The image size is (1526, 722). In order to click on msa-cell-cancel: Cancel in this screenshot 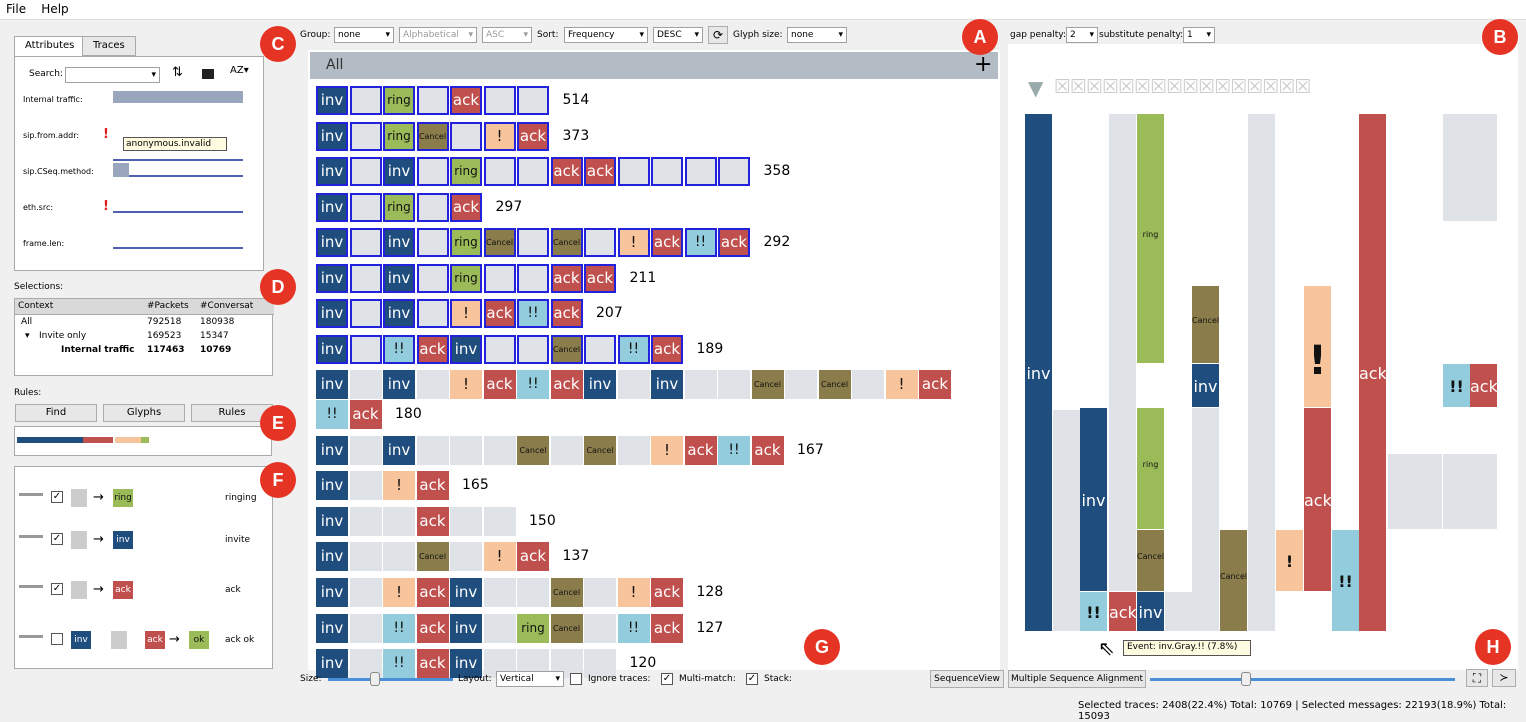, I will do `click(1233, 580)`.